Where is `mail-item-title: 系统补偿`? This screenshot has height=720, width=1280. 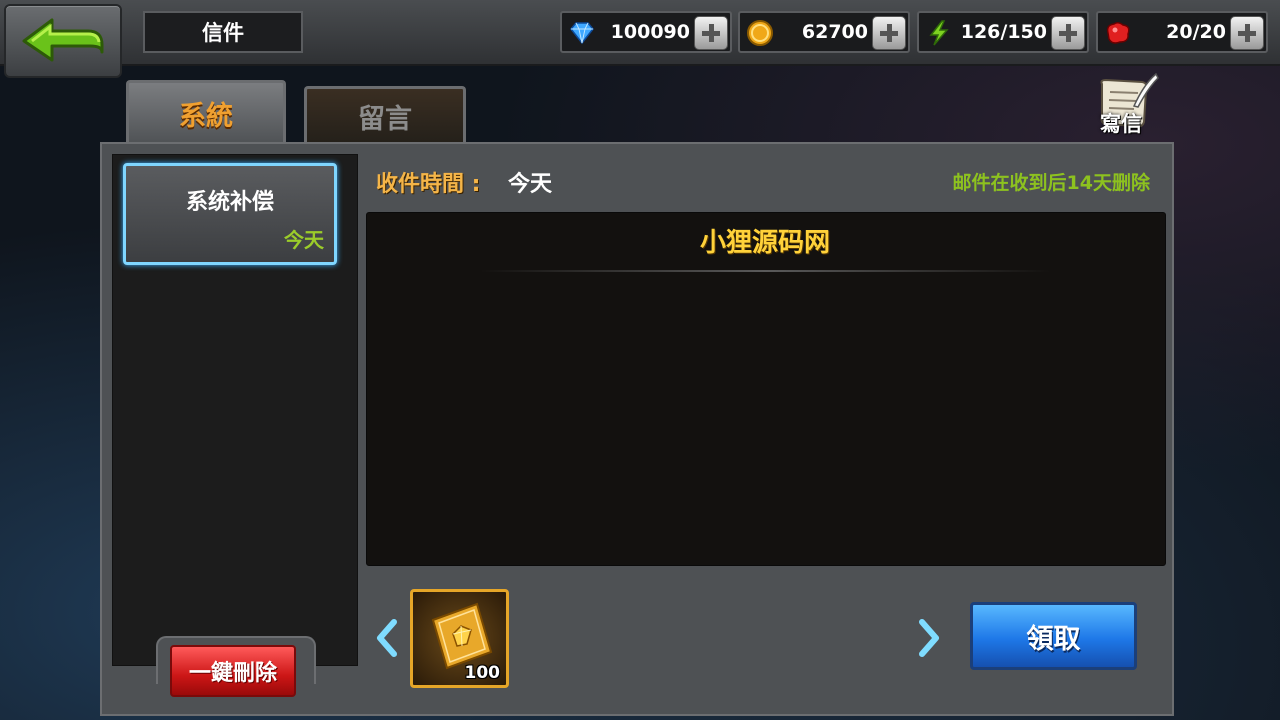
mail-item-title: 系统补偿 is located at coordinates (229, 202).